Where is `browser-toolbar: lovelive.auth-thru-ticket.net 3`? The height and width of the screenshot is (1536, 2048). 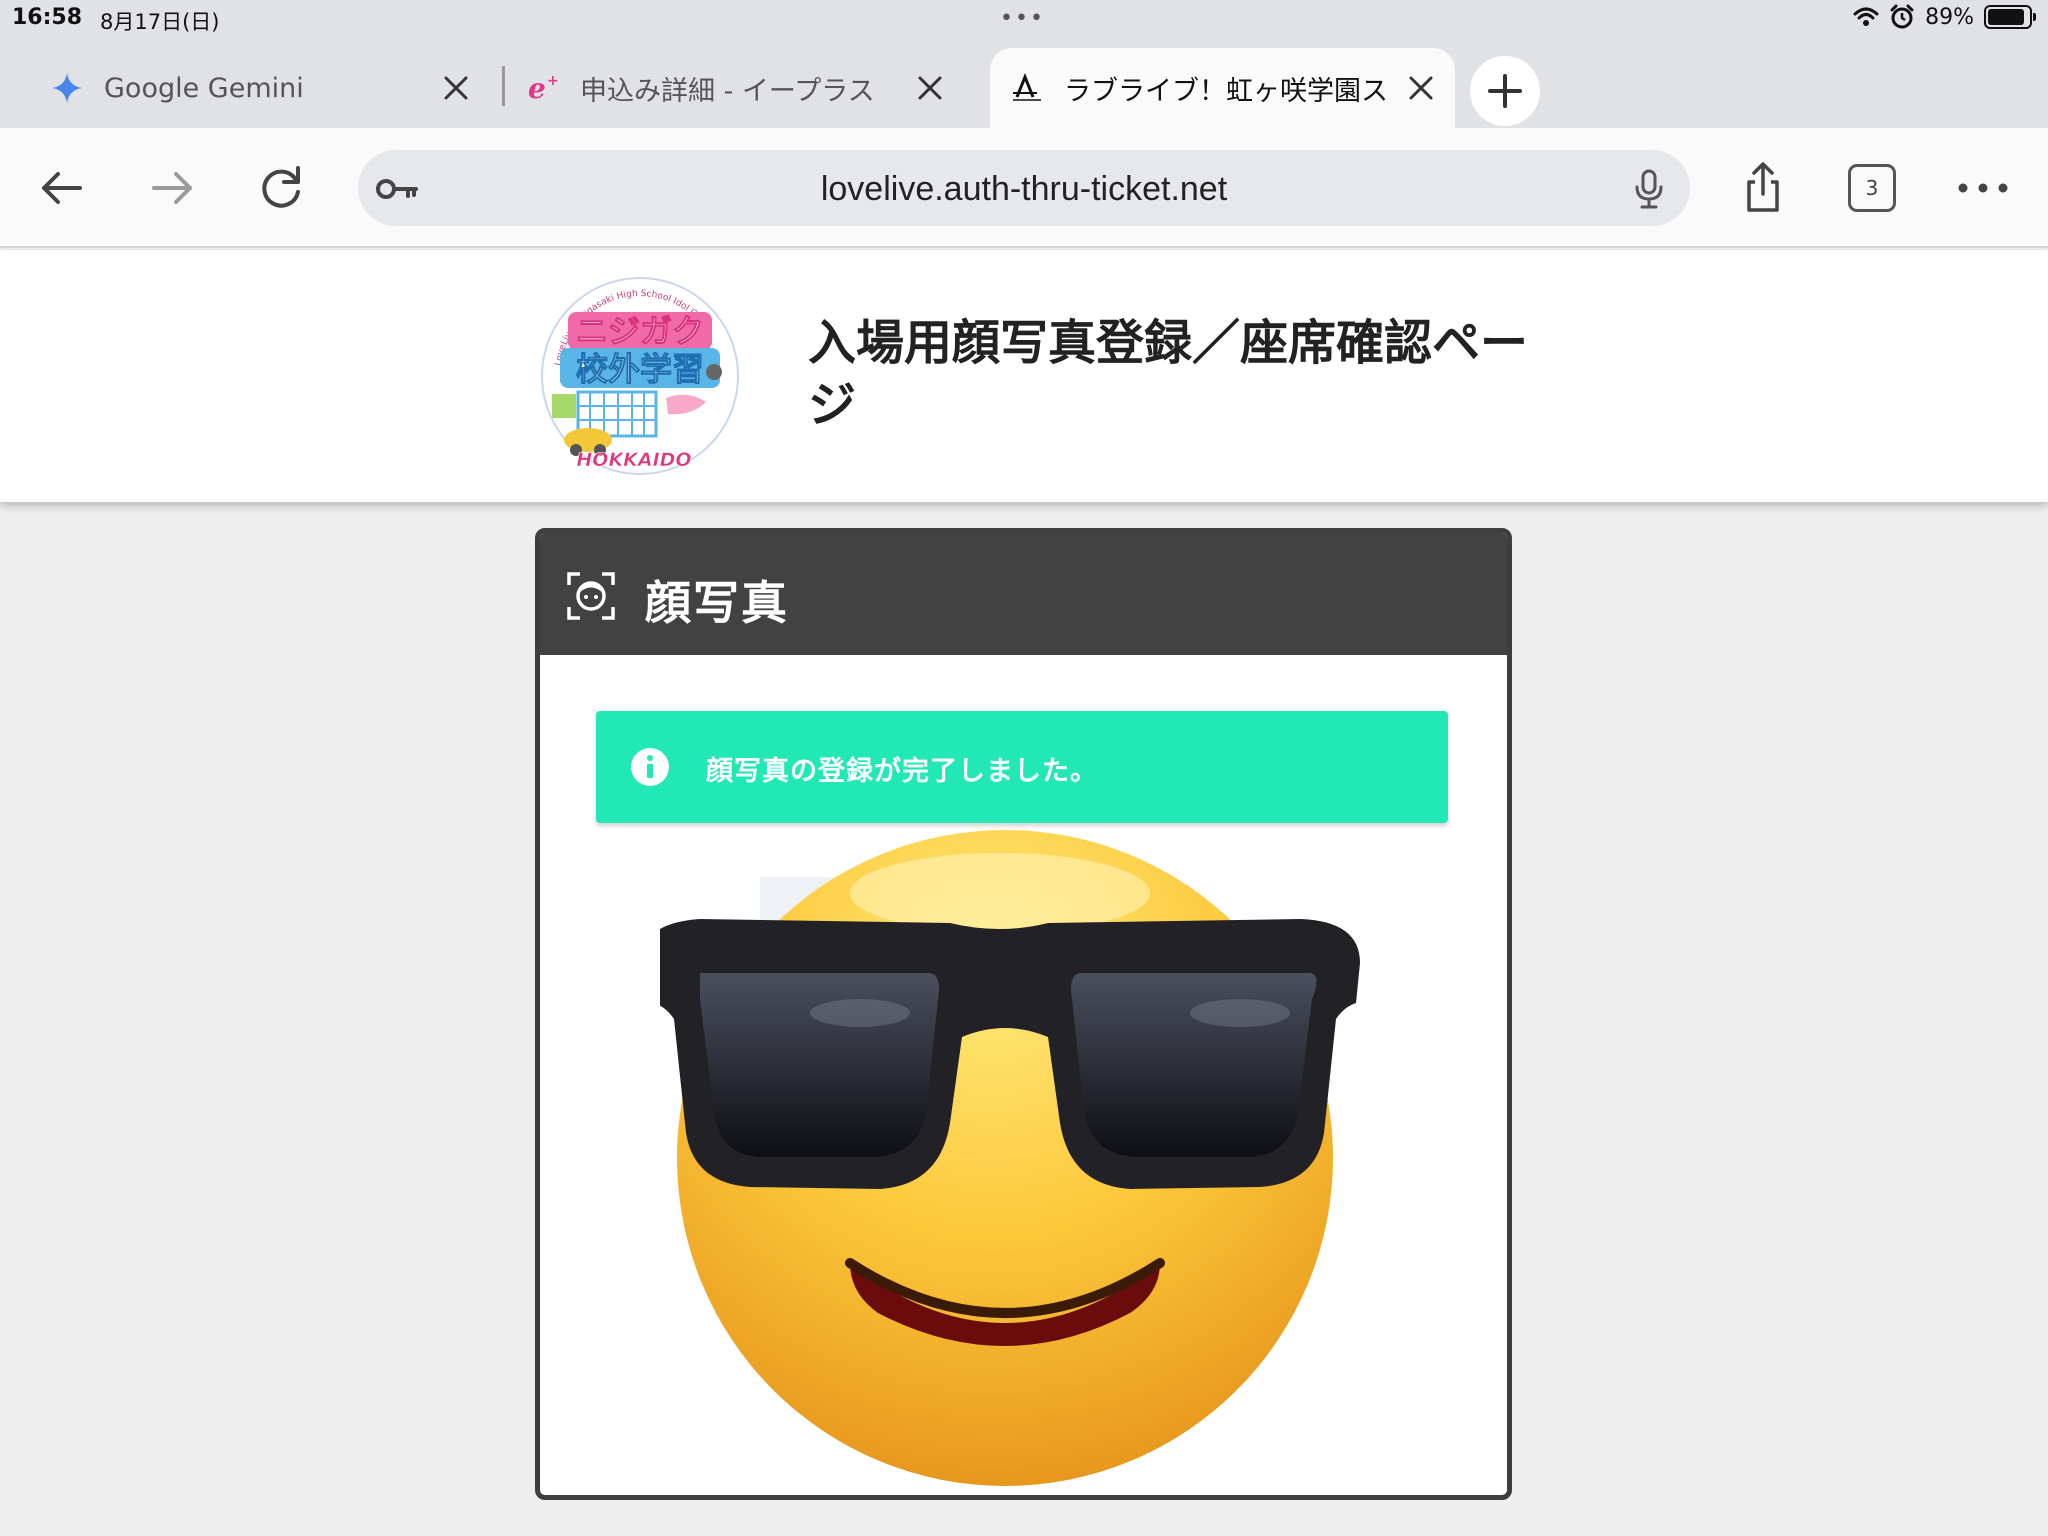 browser-toolbar: lovelive.auth-thru-ticket.net 3 is located at coordinates (1024, 188).